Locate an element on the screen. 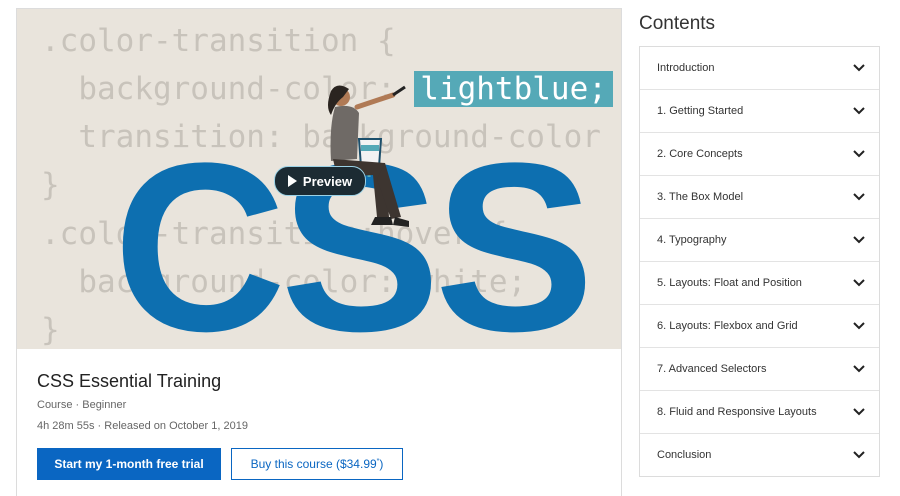 The height and width of the screenshot is (496, 900). start-free-trial-button: Start my 1-month free trial is located at coordinates (129, 464).